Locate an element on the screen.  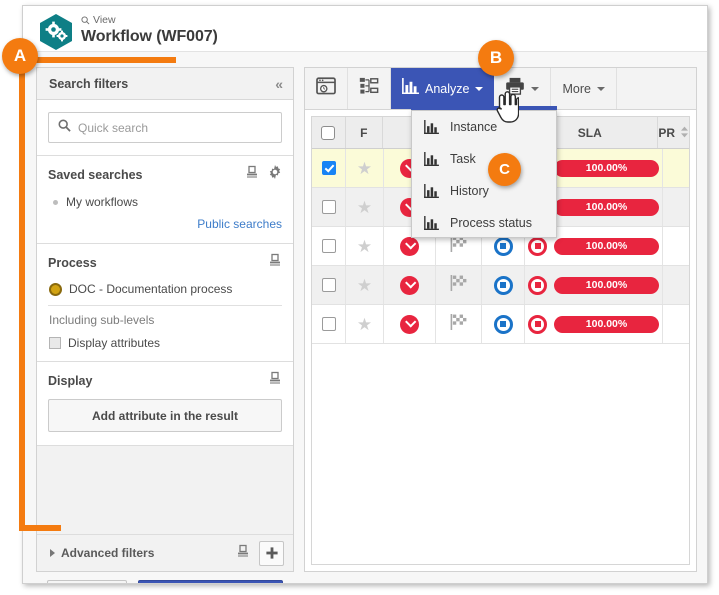
annotation-badge-c-label: C is located at coordinates (504, 169).